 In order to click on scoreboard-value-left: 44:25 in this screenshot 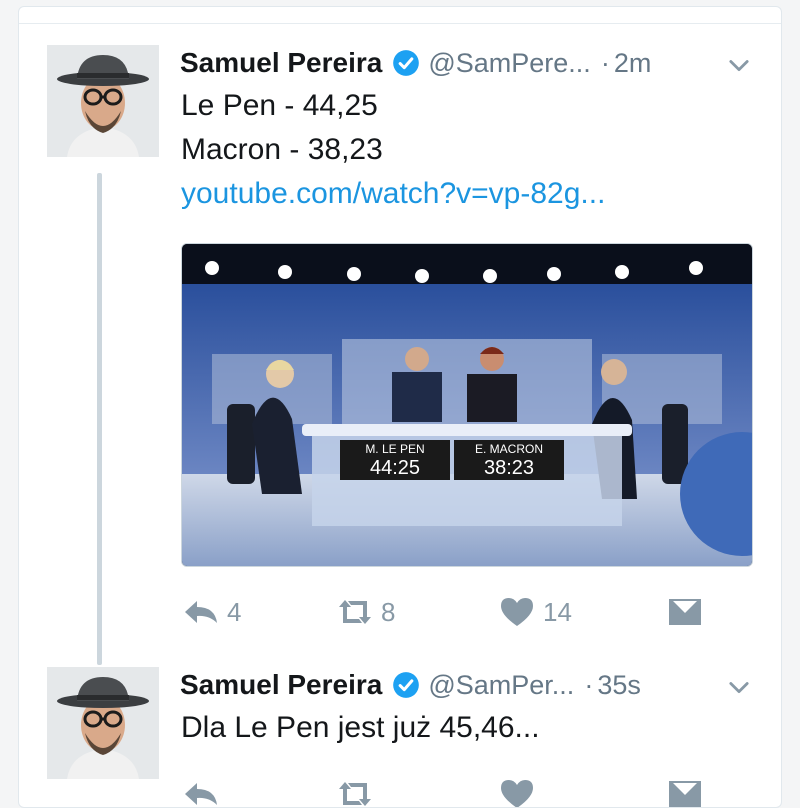, I will do `click(395, 468)`.